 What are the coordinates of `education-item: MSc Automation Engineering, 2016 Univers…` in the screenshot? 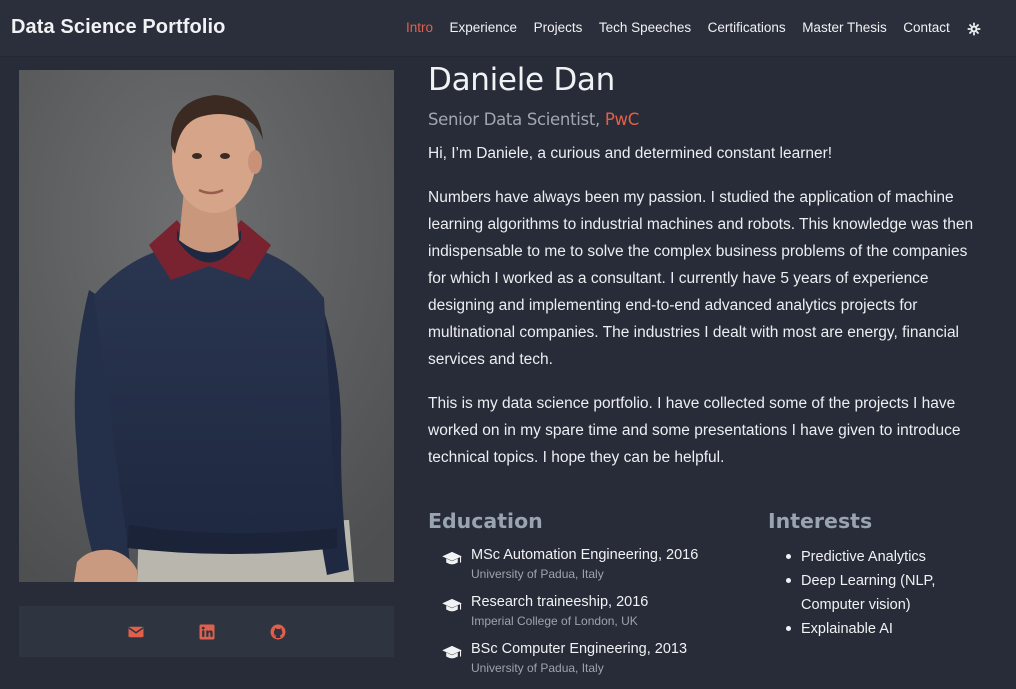 It's located at (591, 568).